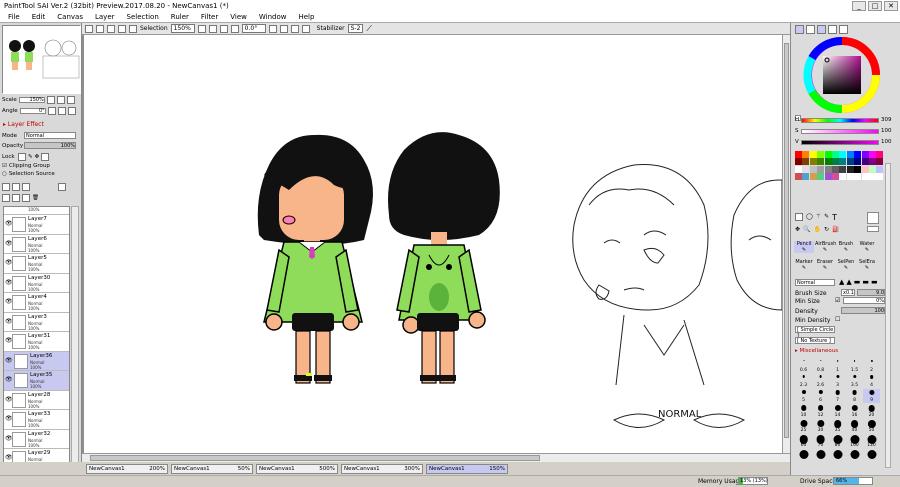 The image size is (900, 487). What do you see at coordinates (837, 319) in the screenshot?
I see `min-density-checkbox: ☐` at bounding box center [837, 319].